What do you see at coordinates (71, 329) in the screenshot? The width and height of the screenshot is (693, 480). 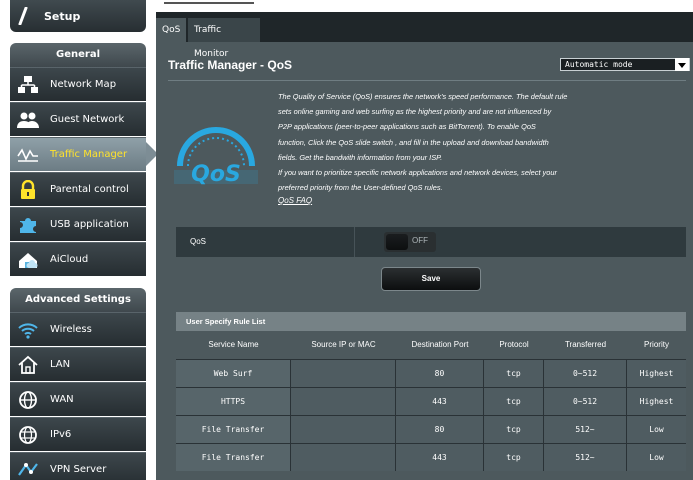 I see `sidebar-item-label: Wireless` at bounding box center [71, 329].